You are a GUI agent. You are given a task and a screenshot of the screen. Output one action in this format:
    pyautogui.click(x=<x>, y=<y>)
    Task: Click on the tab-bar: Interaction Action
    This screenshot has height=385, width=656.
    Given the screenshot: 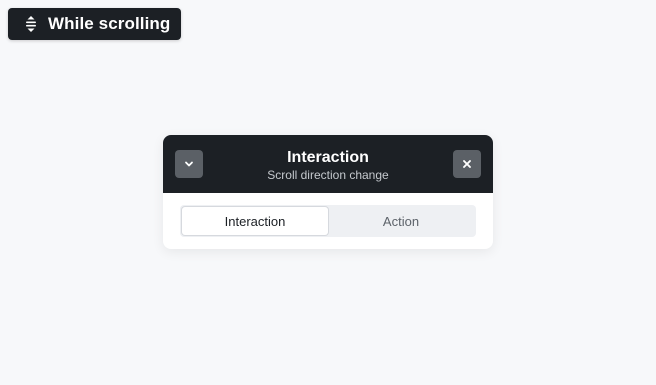 What is the action you would take?
    pyautogui.click(x=328, y=221)
    